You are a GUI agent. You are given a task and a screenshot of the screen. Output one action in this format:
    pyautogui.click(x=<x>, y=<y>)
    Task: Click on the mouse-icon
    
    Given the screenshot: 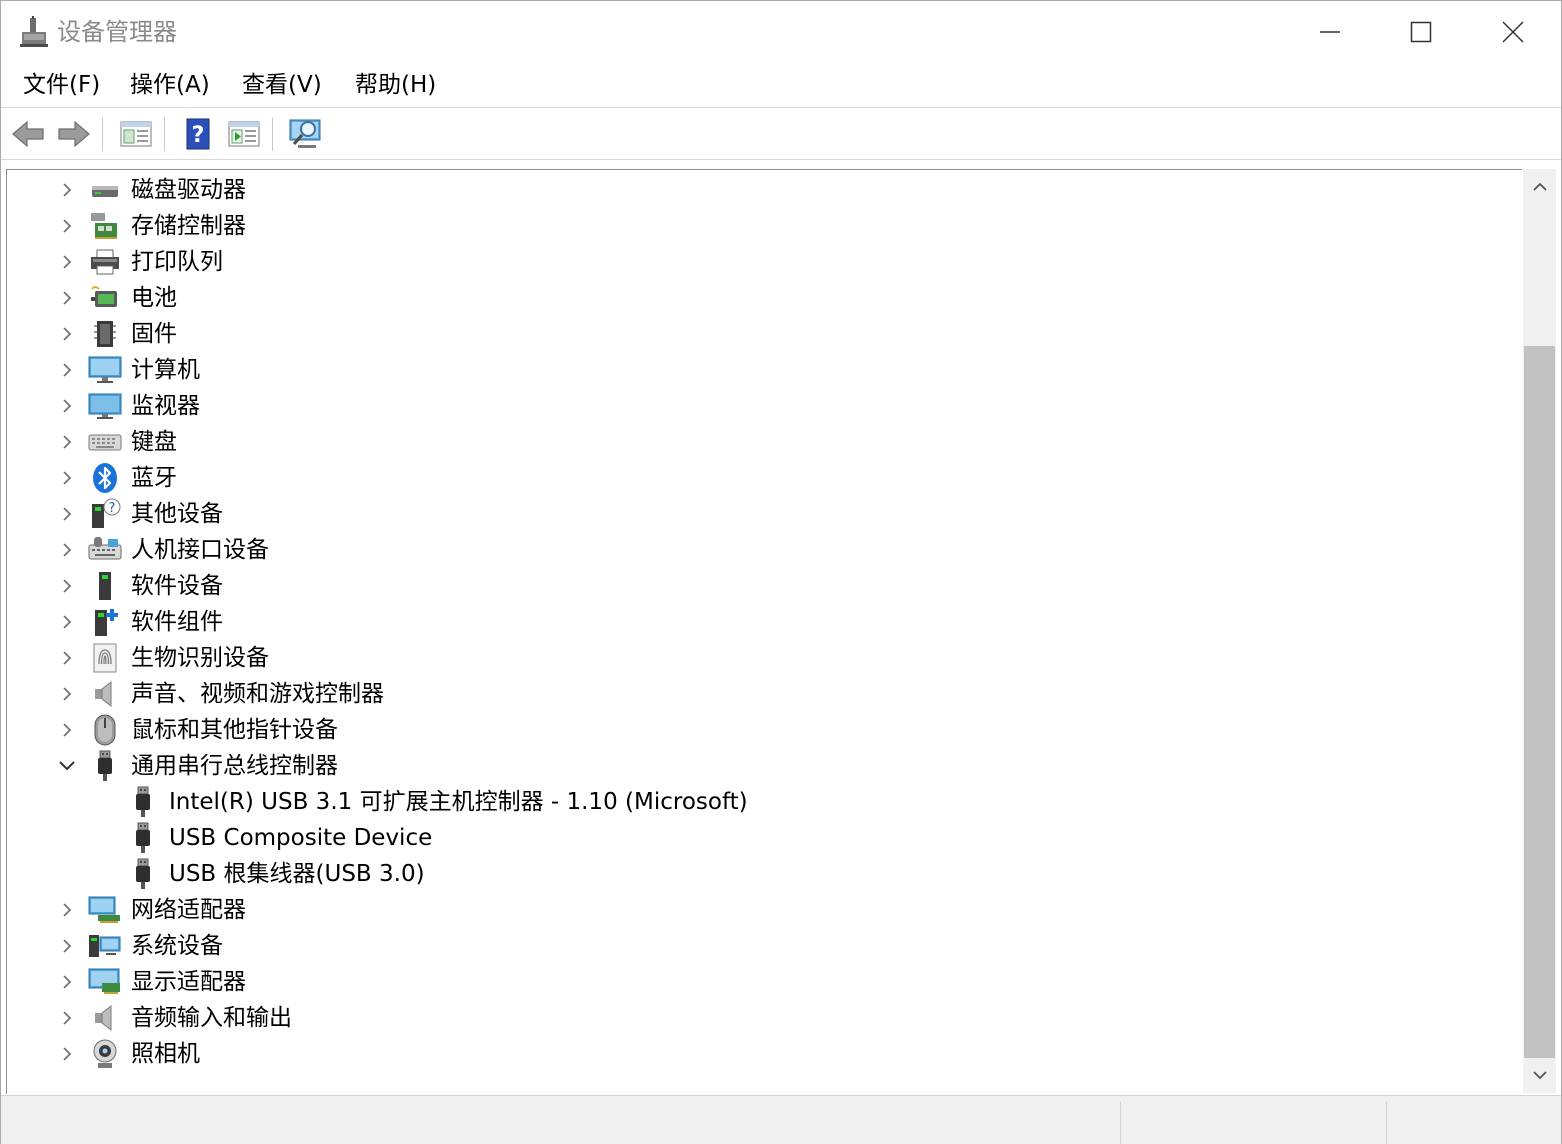 What is the action you would take?
    pyautogui.click(x=105, y=730)
    